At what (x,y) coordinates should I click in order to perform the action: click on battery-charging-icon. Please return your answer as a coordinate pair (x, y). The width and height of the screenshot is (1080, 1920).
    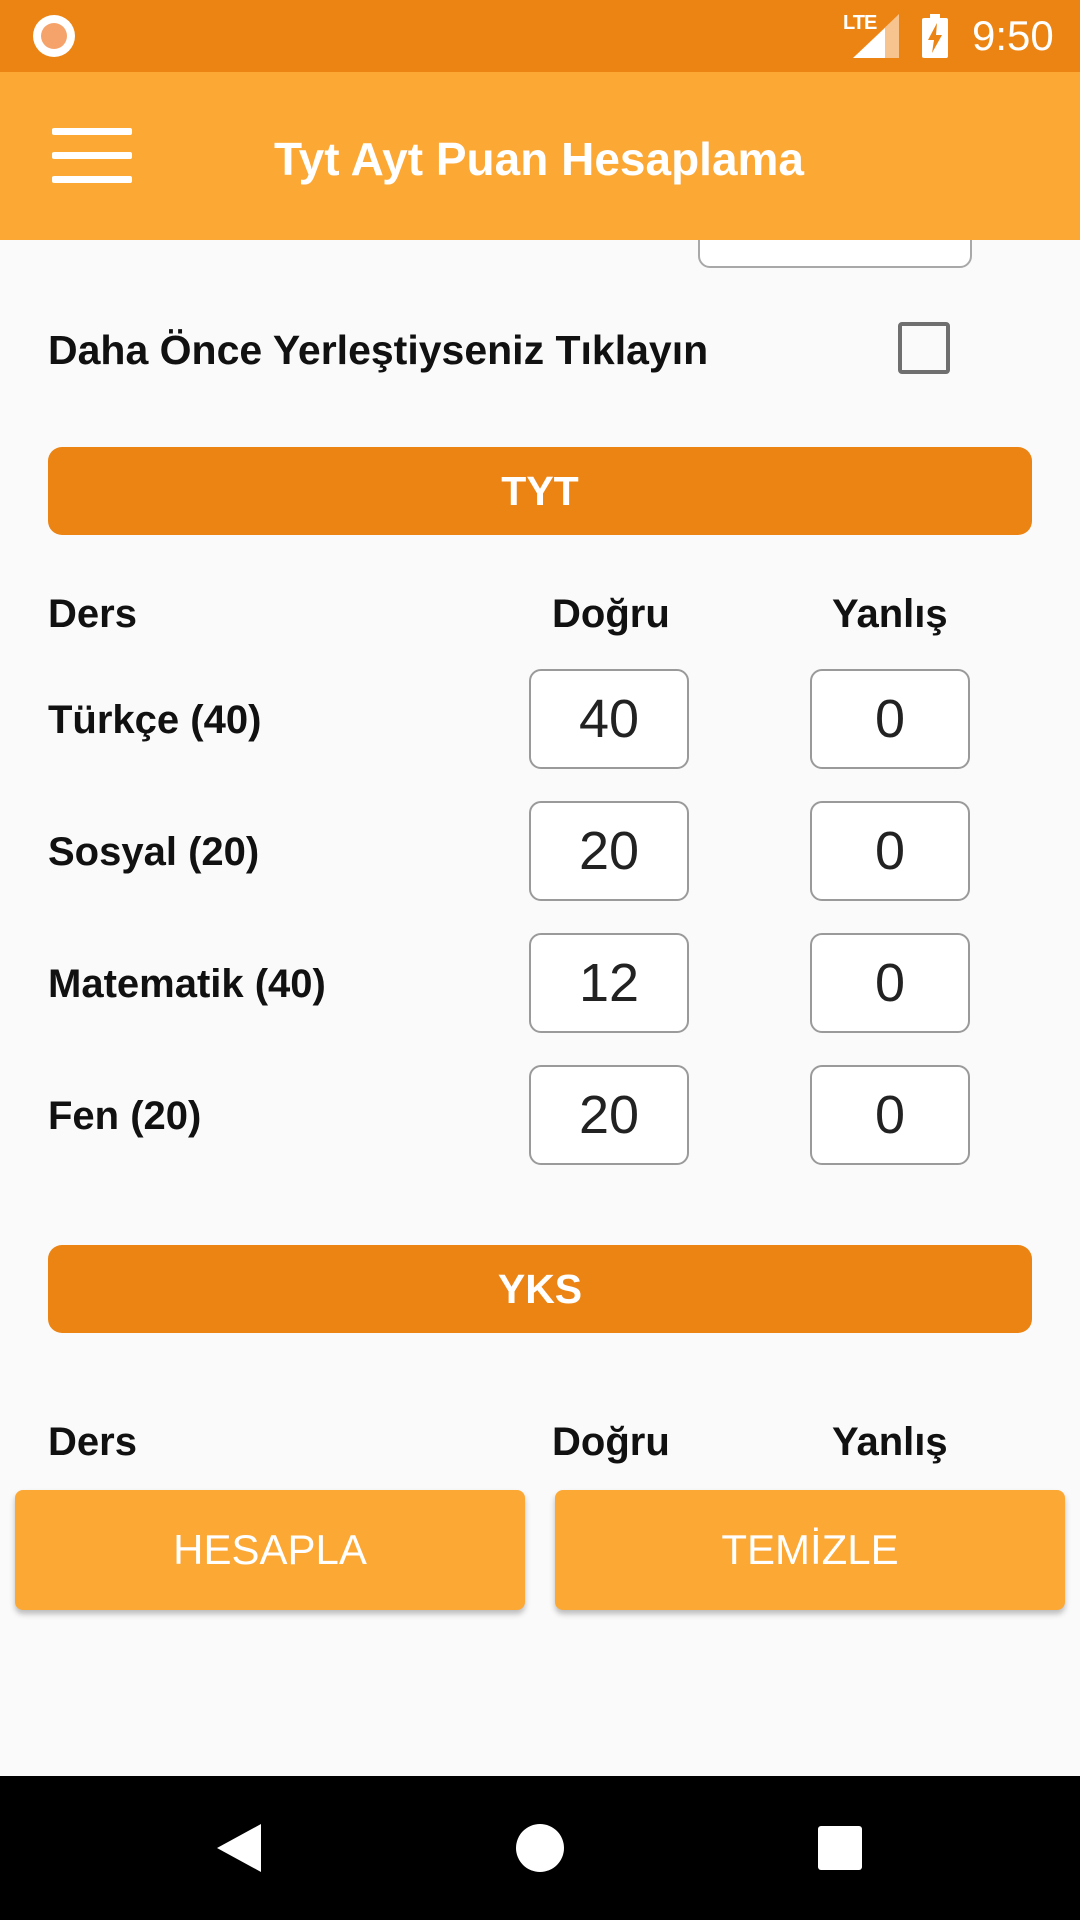
    Looking at the image, I should click on (935, 36).